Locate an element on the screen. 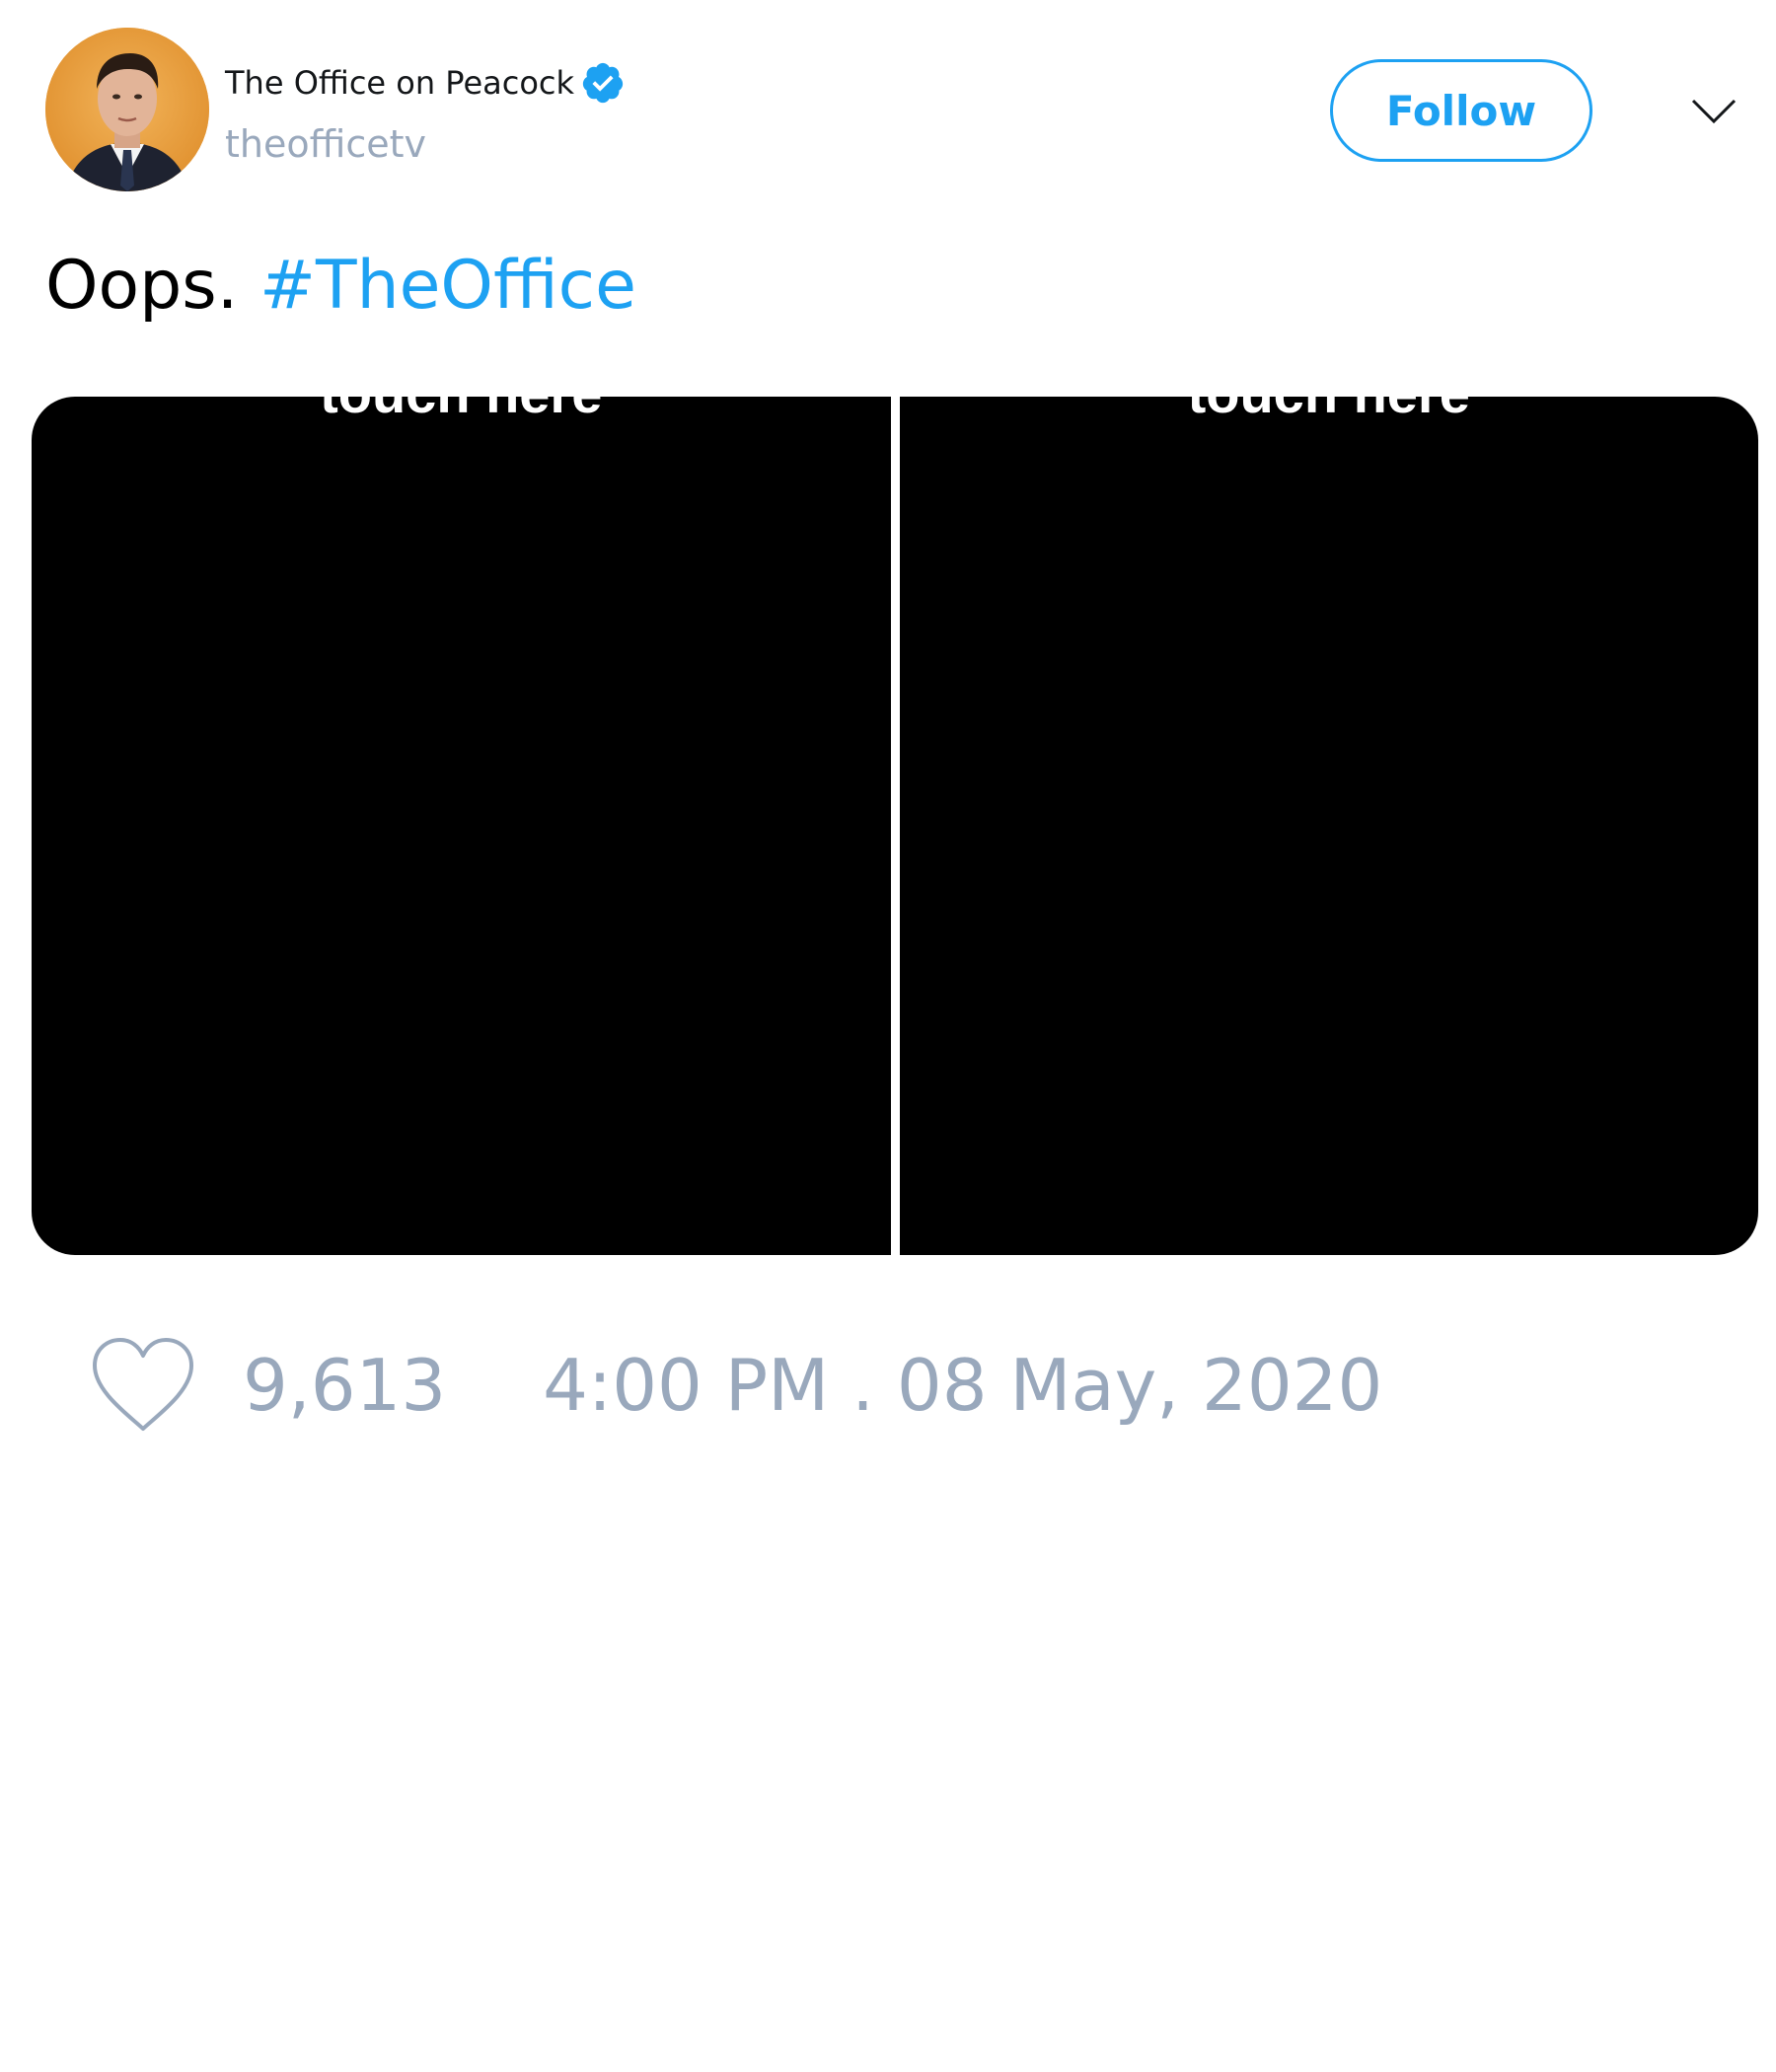 The height and width of the screenshot is (2072, 1776). like-count: 9,613 is located at coordinates (345, 1386).